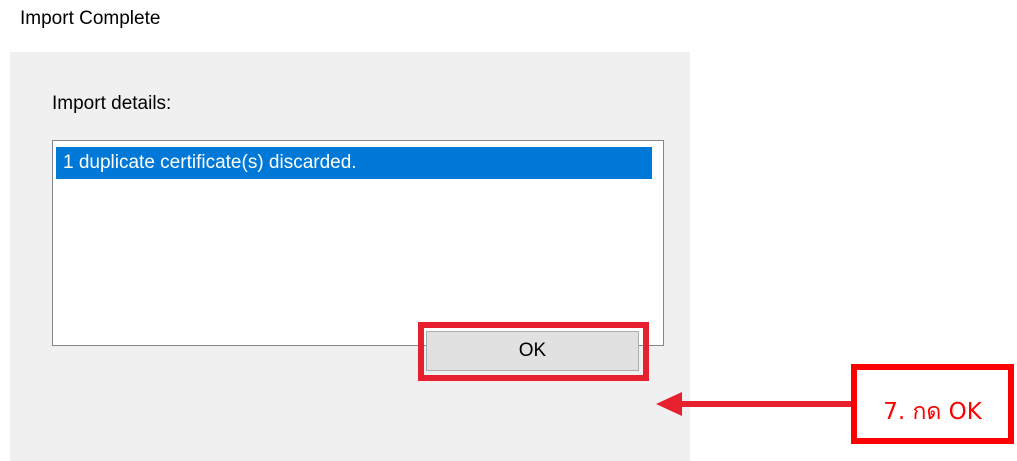  What do you see at coordinates (354, 163) in the screenshot?
I see `list-item: 1 duplicate certificate(s) discarded.` at bounding box center [354, 163].